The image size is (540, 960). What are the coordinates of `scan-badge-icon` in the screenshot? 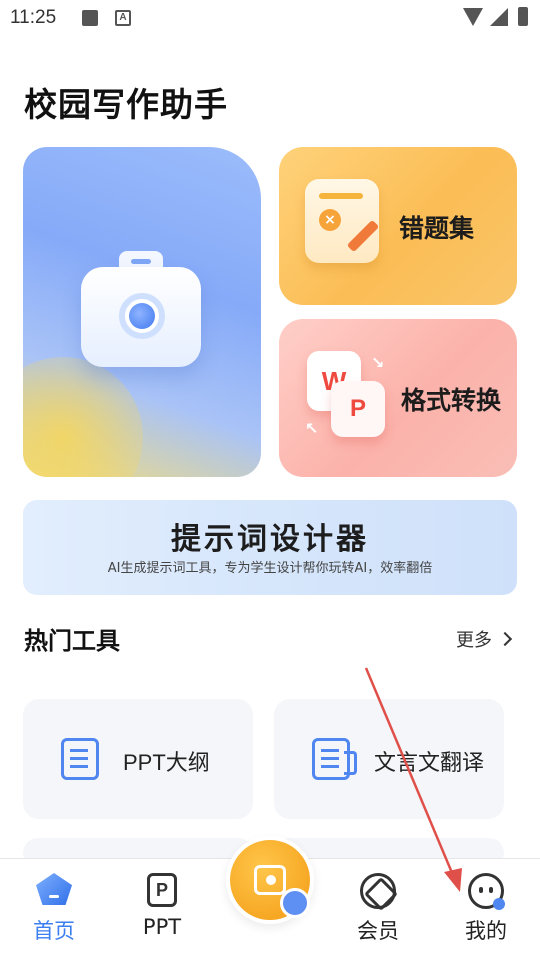 It's located at (295, 903).